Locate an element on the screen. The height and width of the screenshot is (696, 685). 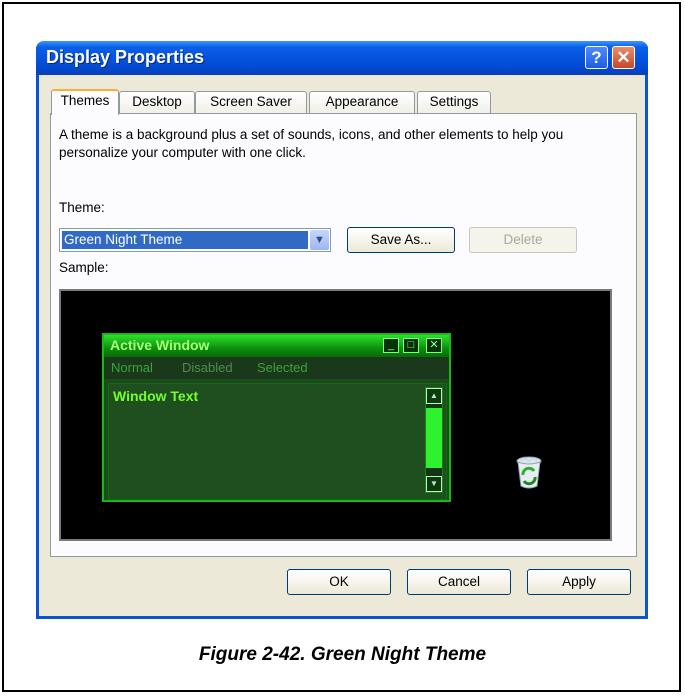
scroll-thumb is located at coordinates (434, 438).